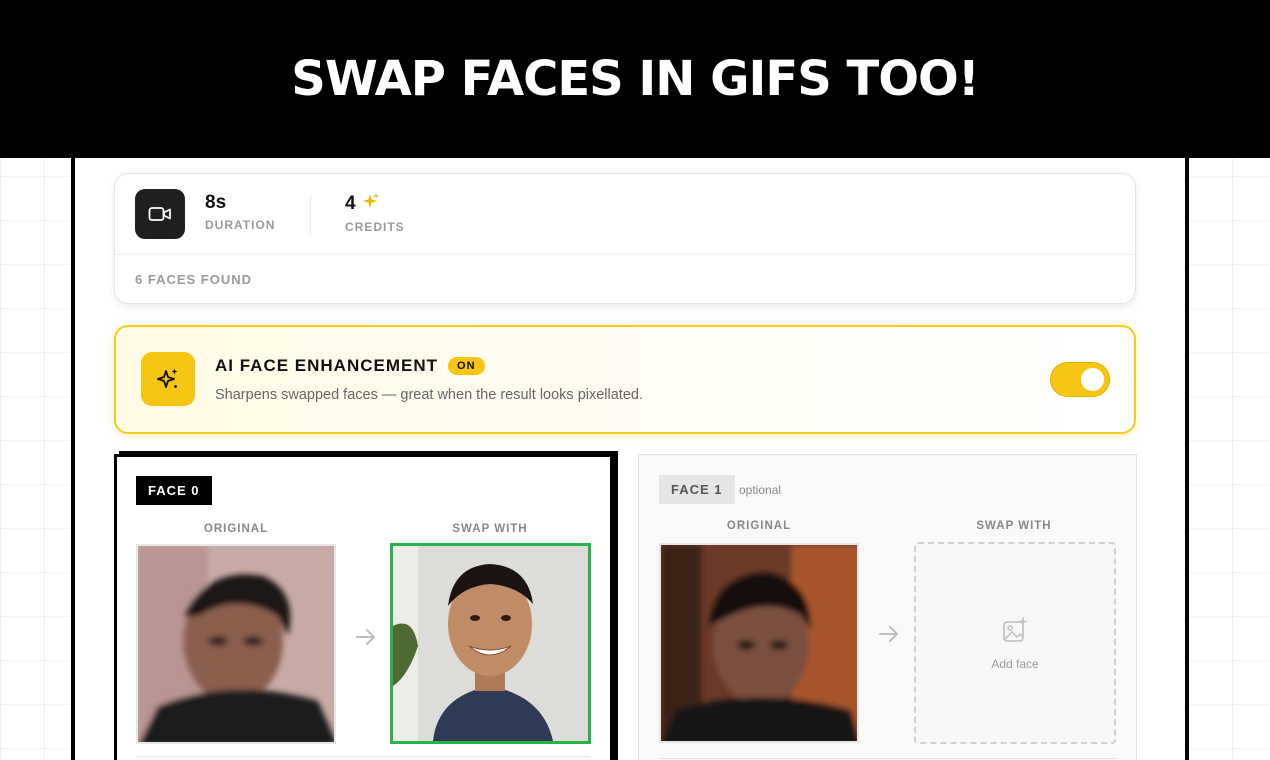 The image size is (1270, 760). What do you see at coordinates (327, 365) in the screenshot?
I see `enhancement-title: AI FACE ENHANCEMENT` at bounding box center [327, 365].